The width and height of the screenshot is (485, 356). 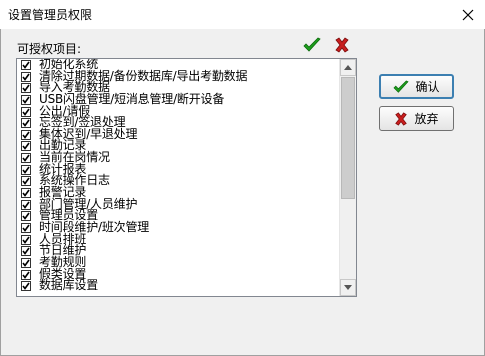 What do you see at coordinates (49, 49) in the screenshot?
I see `authorizable-items-label: 可授权项目:` at bounding box center [49, 49].